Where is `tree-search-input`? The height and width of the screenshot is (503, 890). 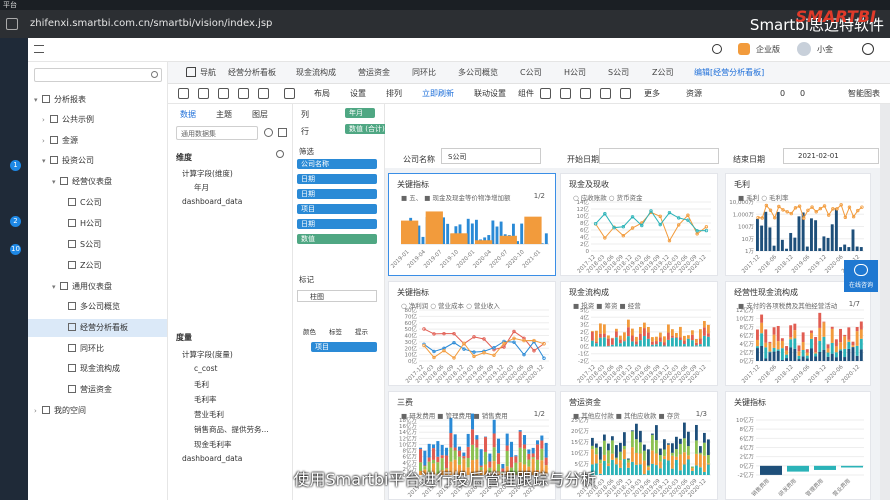
tree-search-input is located at coordinates (98, 75).